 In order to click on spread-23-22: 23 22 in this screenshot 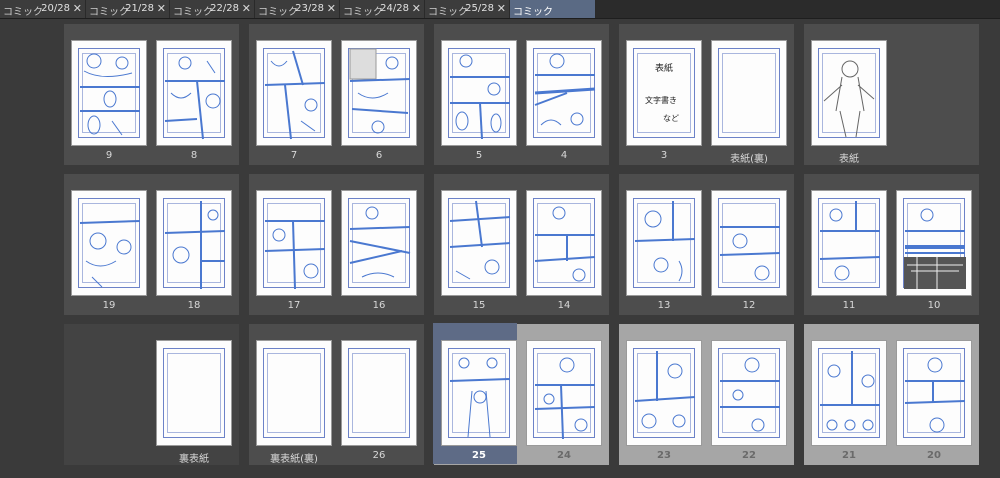, I will do `click(706, 394)`.